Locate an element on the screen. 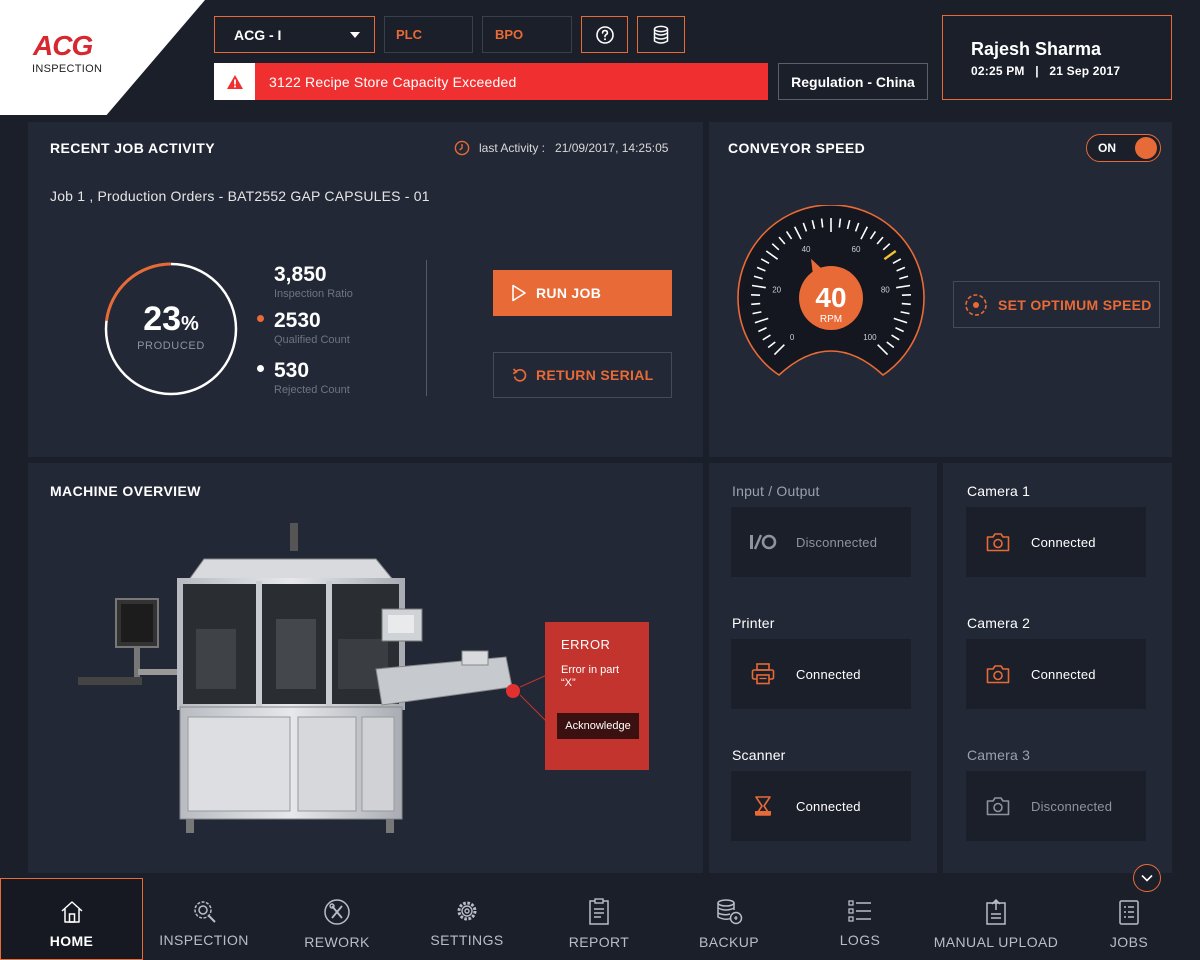 This screenshot has width=1200, height=960. inspection-icon is located at coordinates (205, 912).